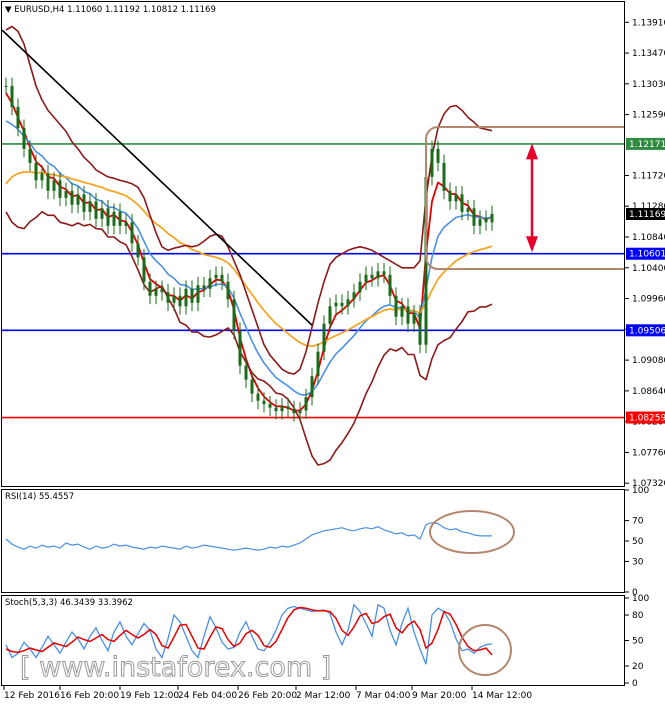  What do you see at coordinates (149, 696) in the screenshot?
I see `time-tick-label: 19 Feb 12:00` at bounding box center [149, 696].